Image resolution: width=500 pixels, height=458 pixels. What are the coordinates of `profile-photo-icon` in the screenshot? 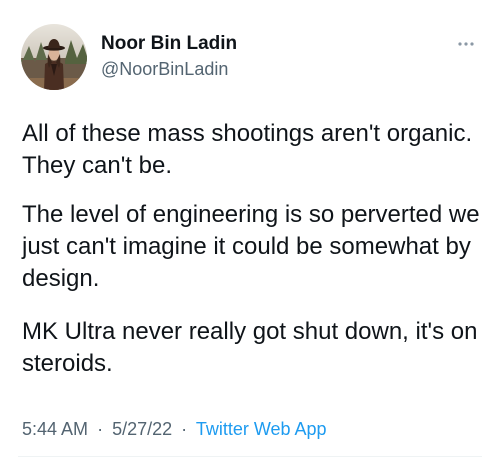 It's located at (54, 57).